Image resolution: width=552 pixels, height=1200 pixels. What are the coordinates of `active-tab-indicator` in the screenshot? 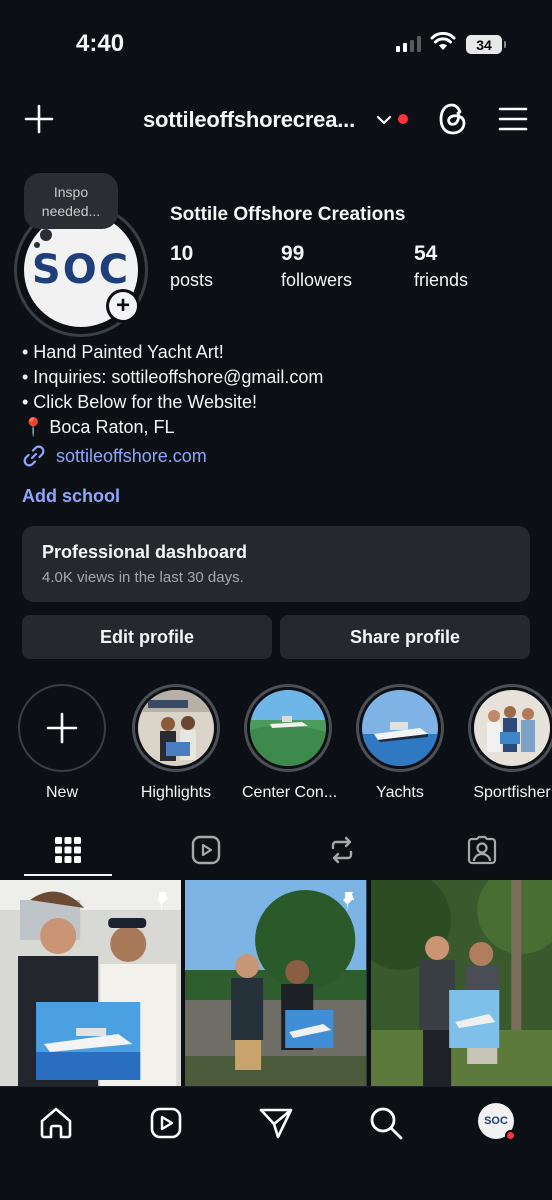 It's located at (68, 875).